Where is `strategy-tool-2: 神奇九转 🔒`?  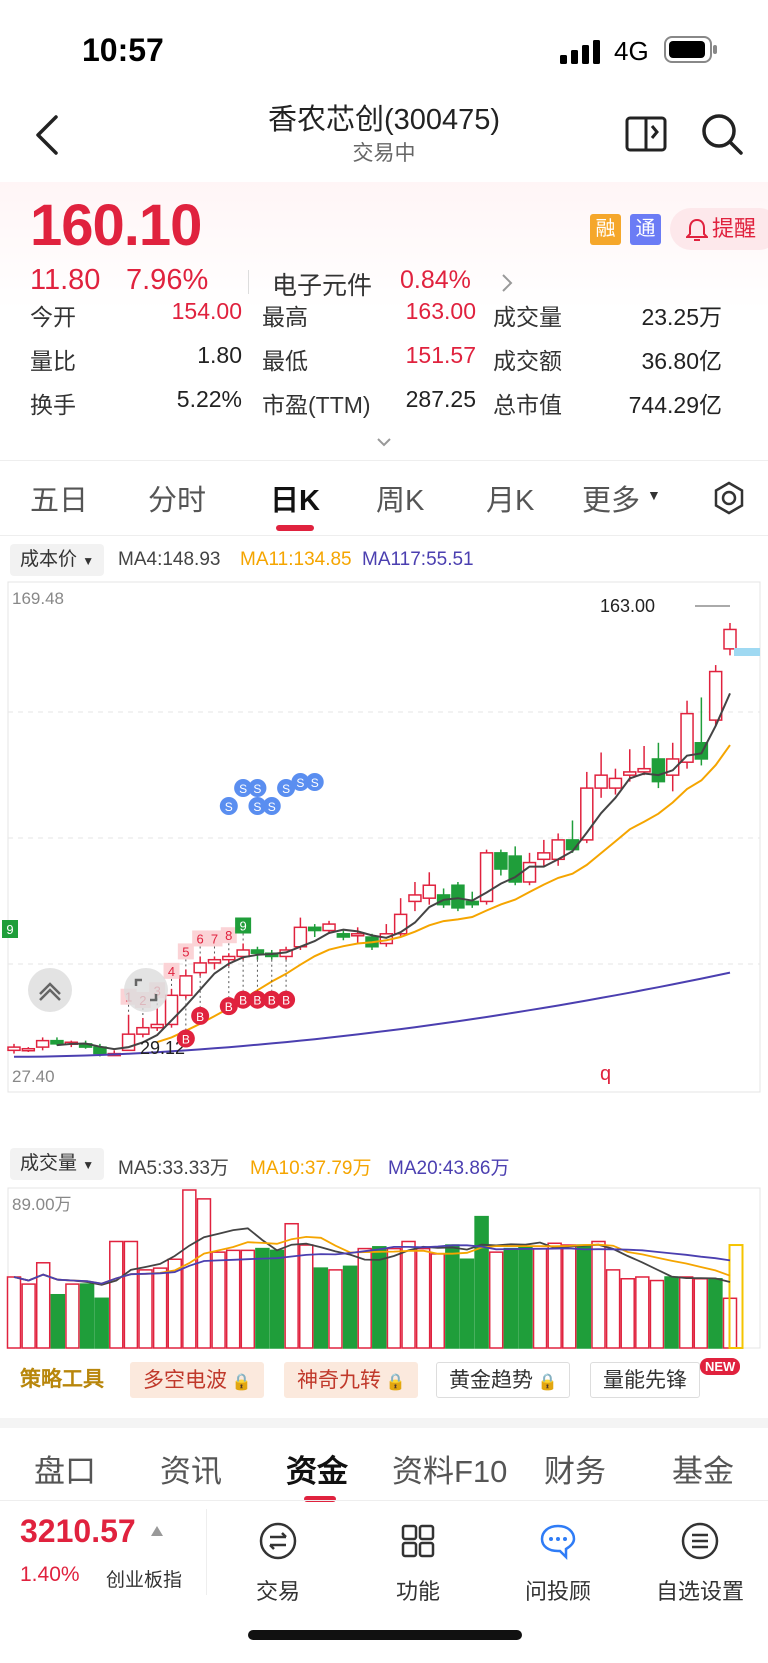
strategy-tool-2: 神奇九转 🔒 is located at coordinates (351, 1380).